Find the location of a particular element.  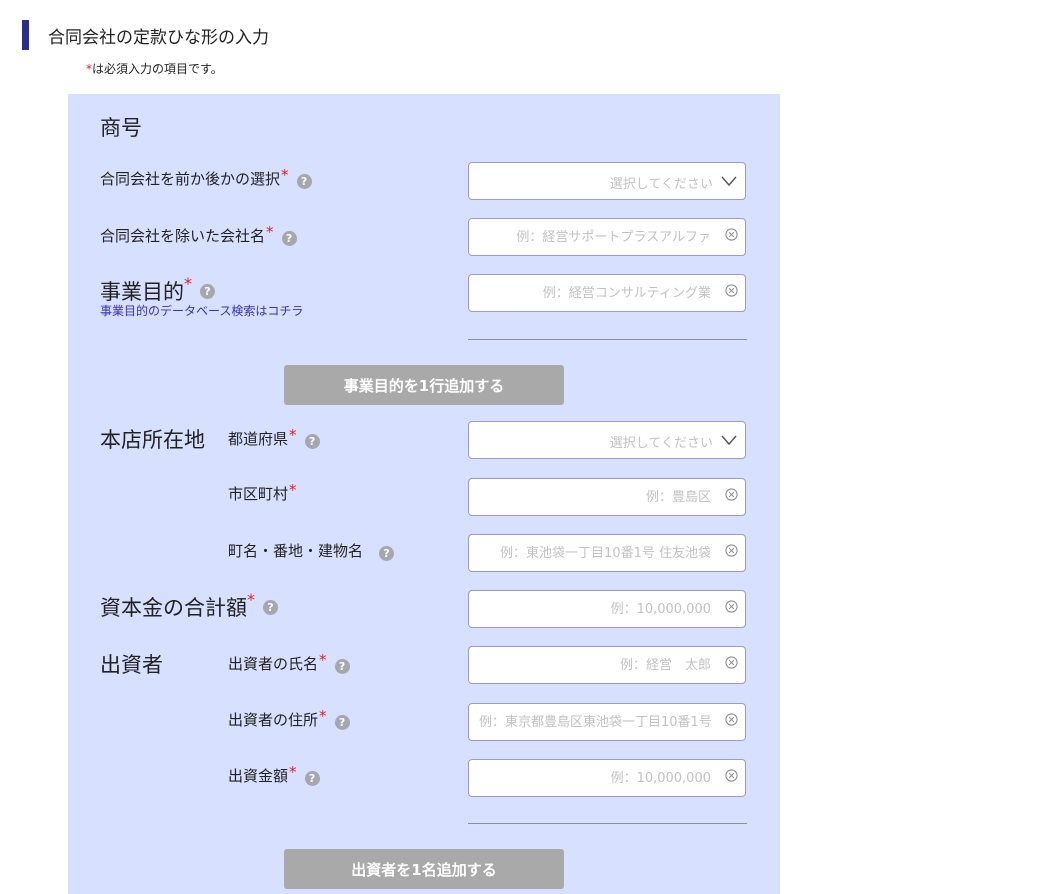

investor-name-field is located at coordinates (607, 665).